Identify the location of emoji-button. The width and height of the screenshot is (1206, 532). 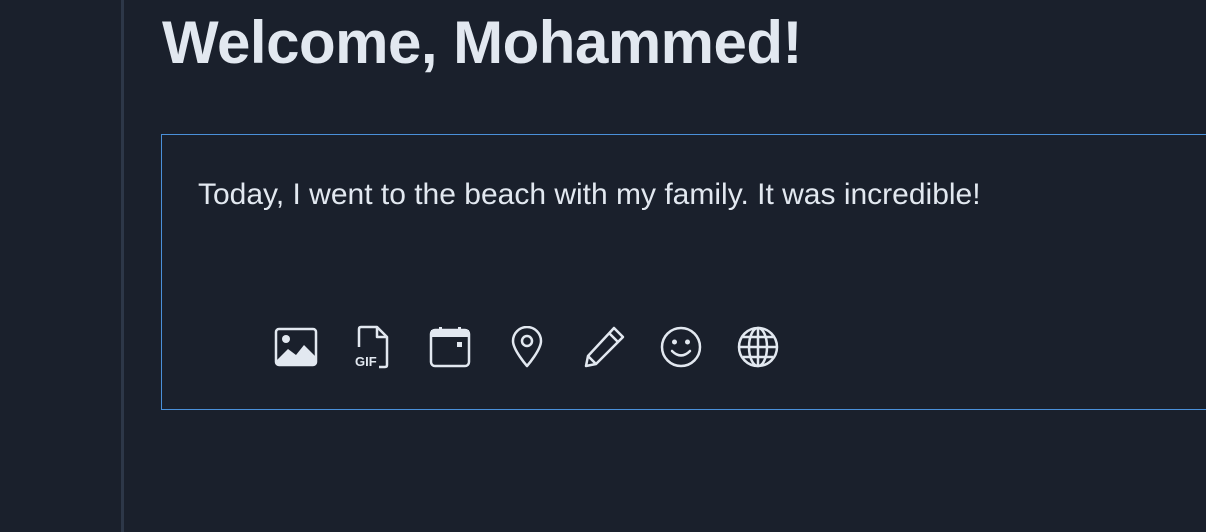
(681, 347).